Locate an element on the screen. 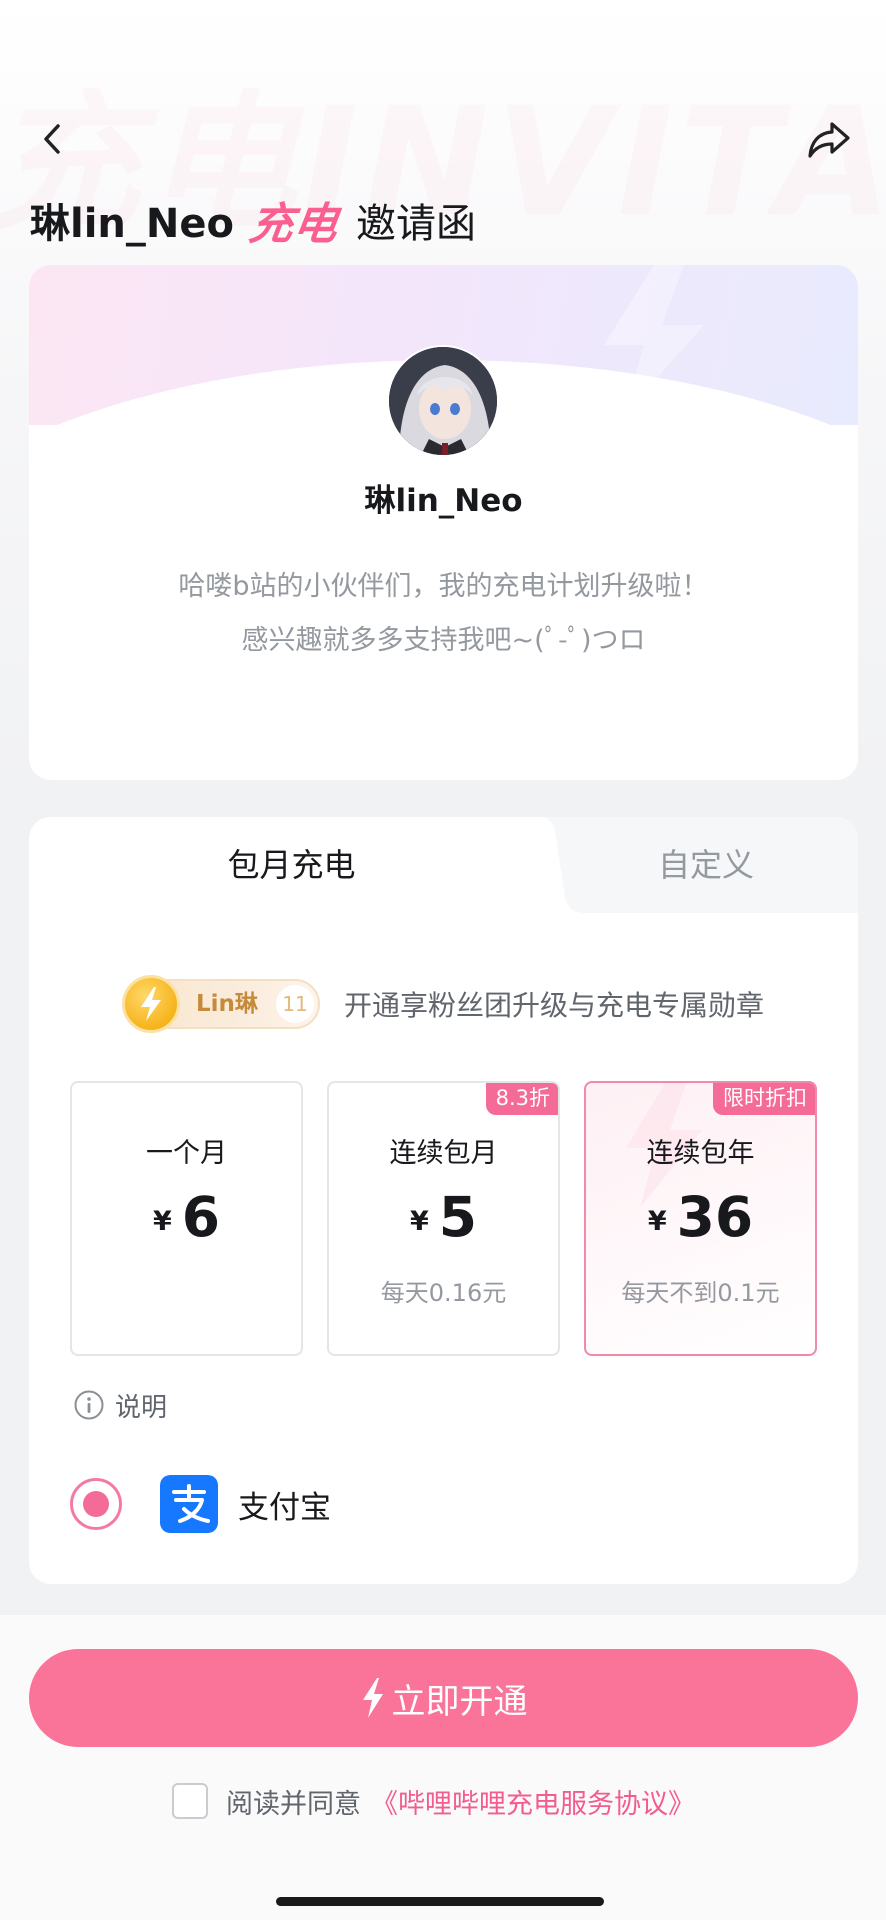 The image size is (886, 1920). share-arrow-icon is located at coordinates (829, 140).